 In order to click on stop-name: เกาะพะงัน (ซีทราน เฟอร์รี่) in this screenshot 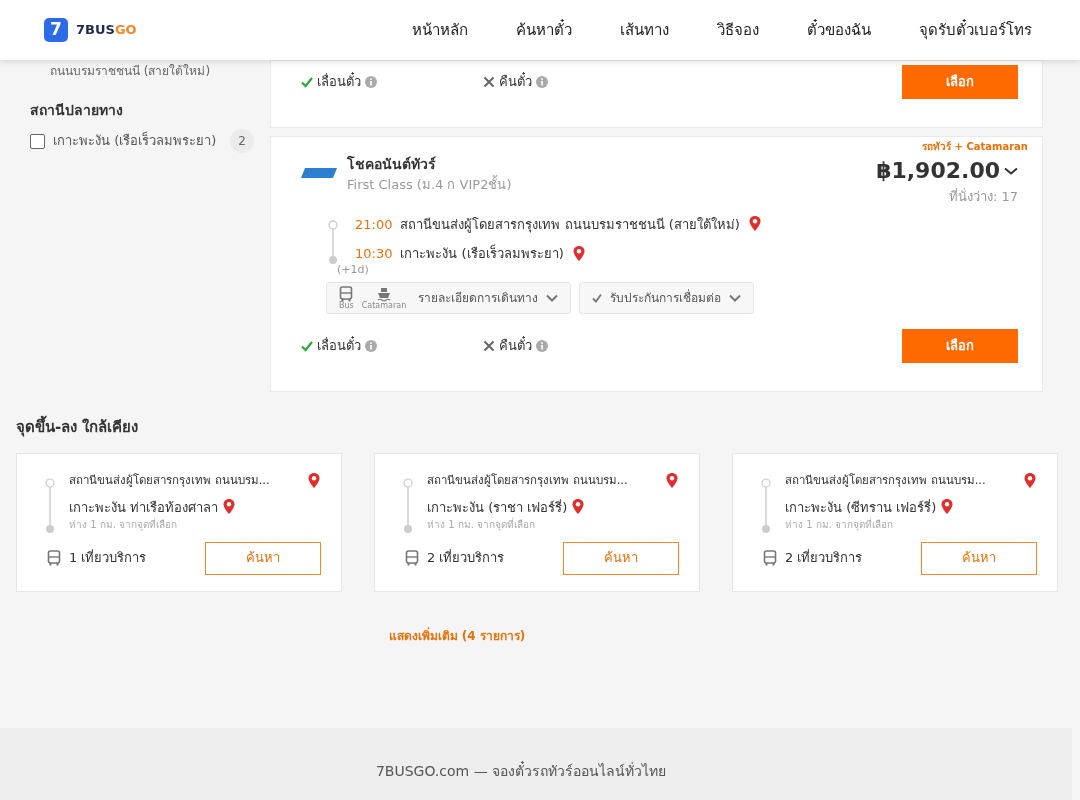, I will do `click(861, 507)`.